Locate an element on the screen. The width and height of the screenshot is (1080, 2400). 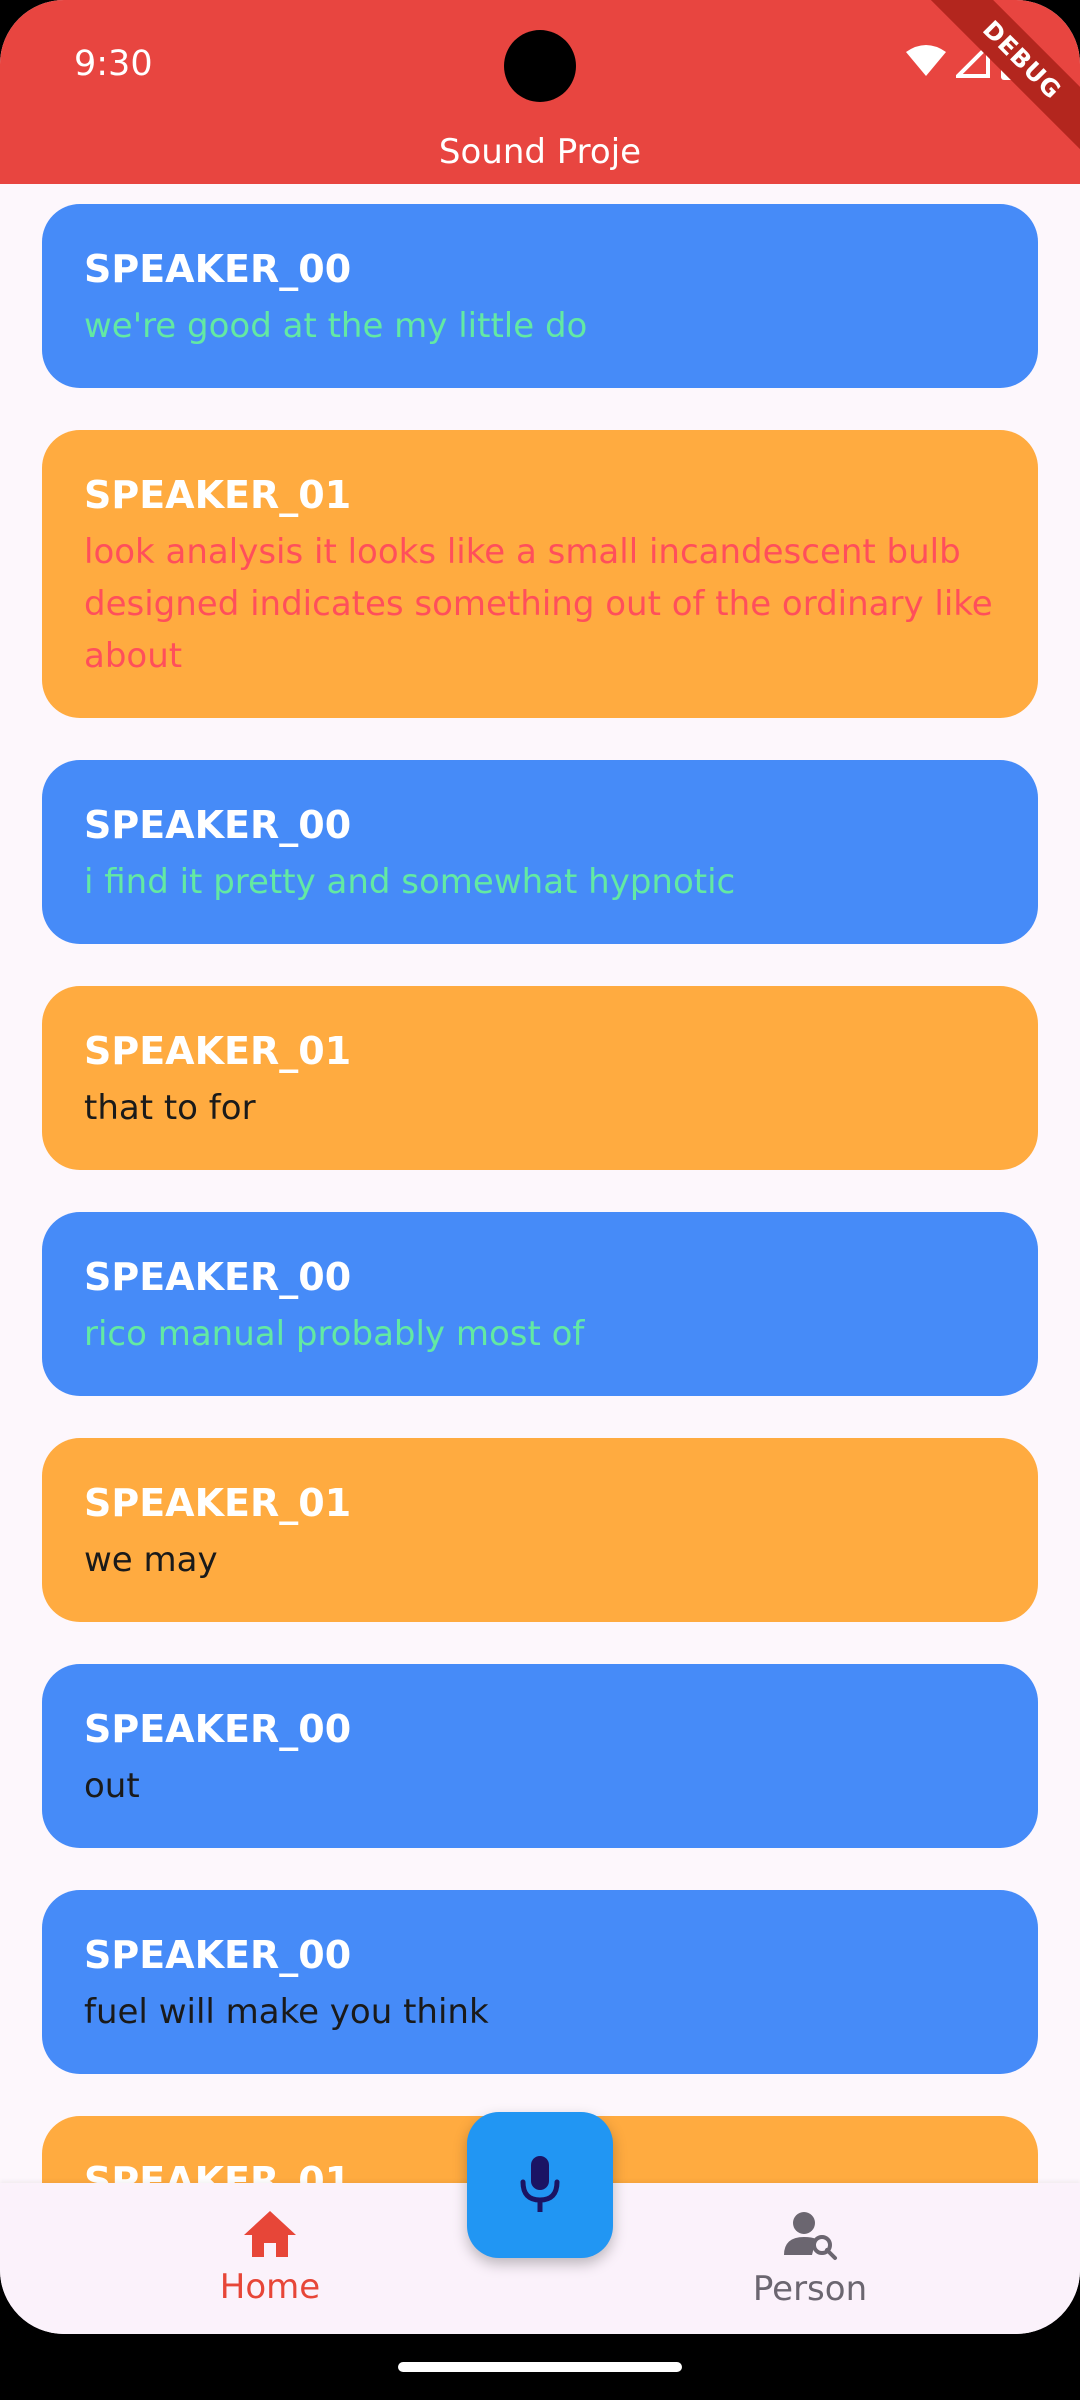
app-bar: 9:30 DEBUG Sound Proje is located at coordinates (540, 92).